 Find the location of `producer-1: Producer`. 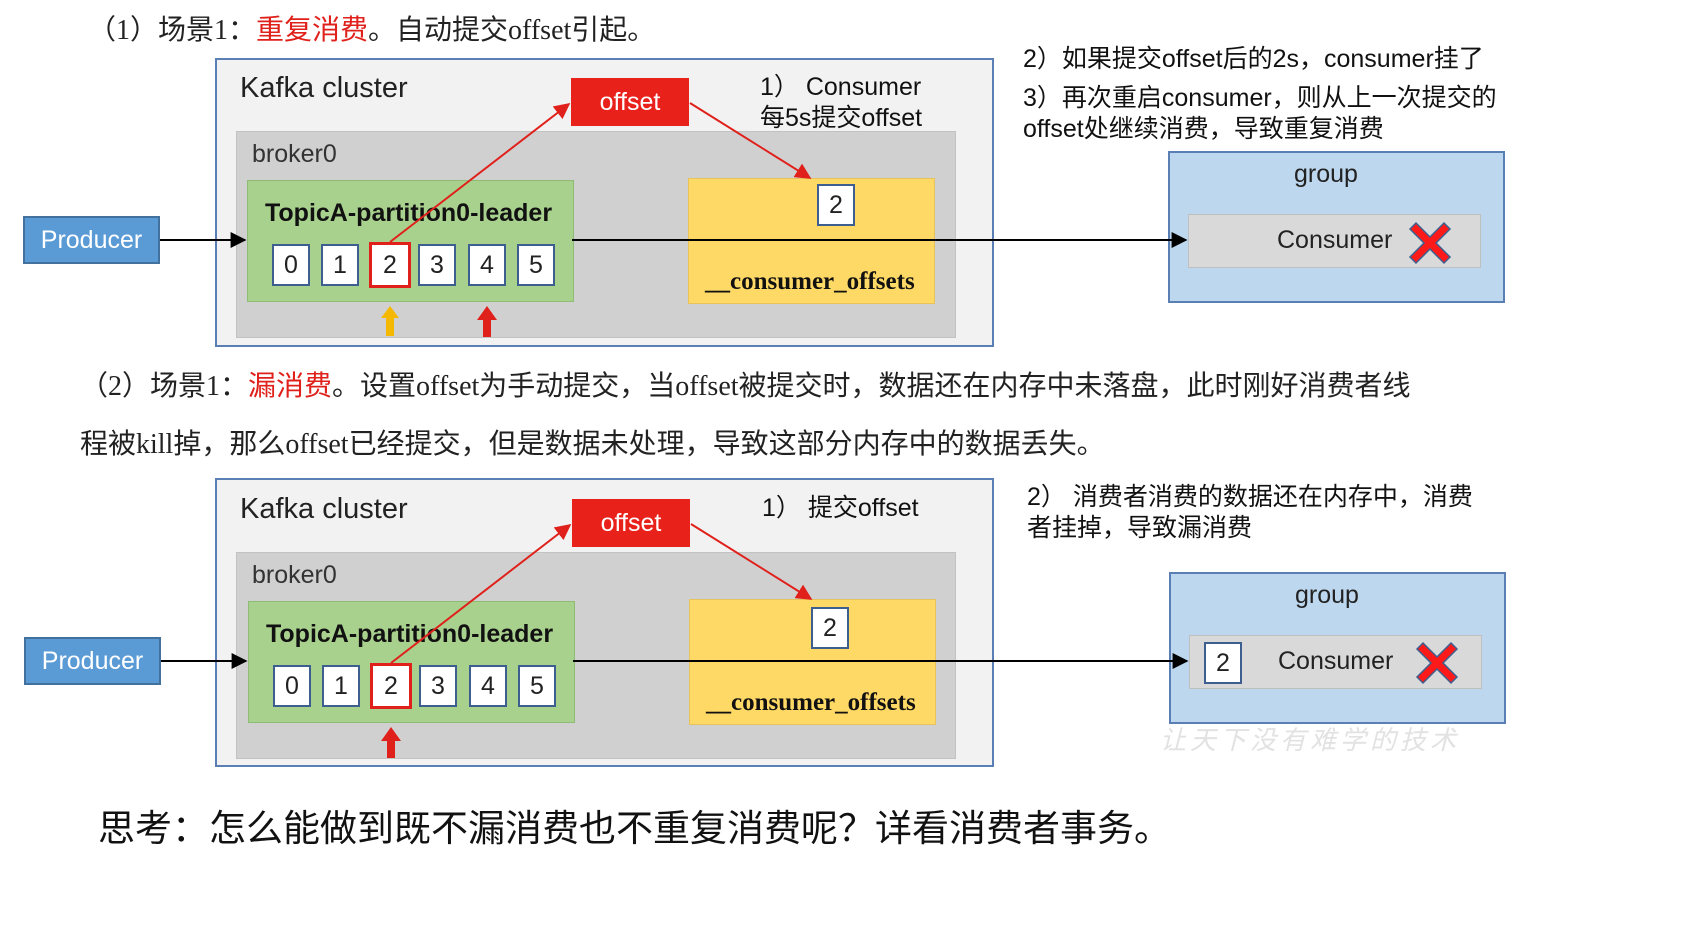

producer-1: Producer is located at coordinates (91, 240).